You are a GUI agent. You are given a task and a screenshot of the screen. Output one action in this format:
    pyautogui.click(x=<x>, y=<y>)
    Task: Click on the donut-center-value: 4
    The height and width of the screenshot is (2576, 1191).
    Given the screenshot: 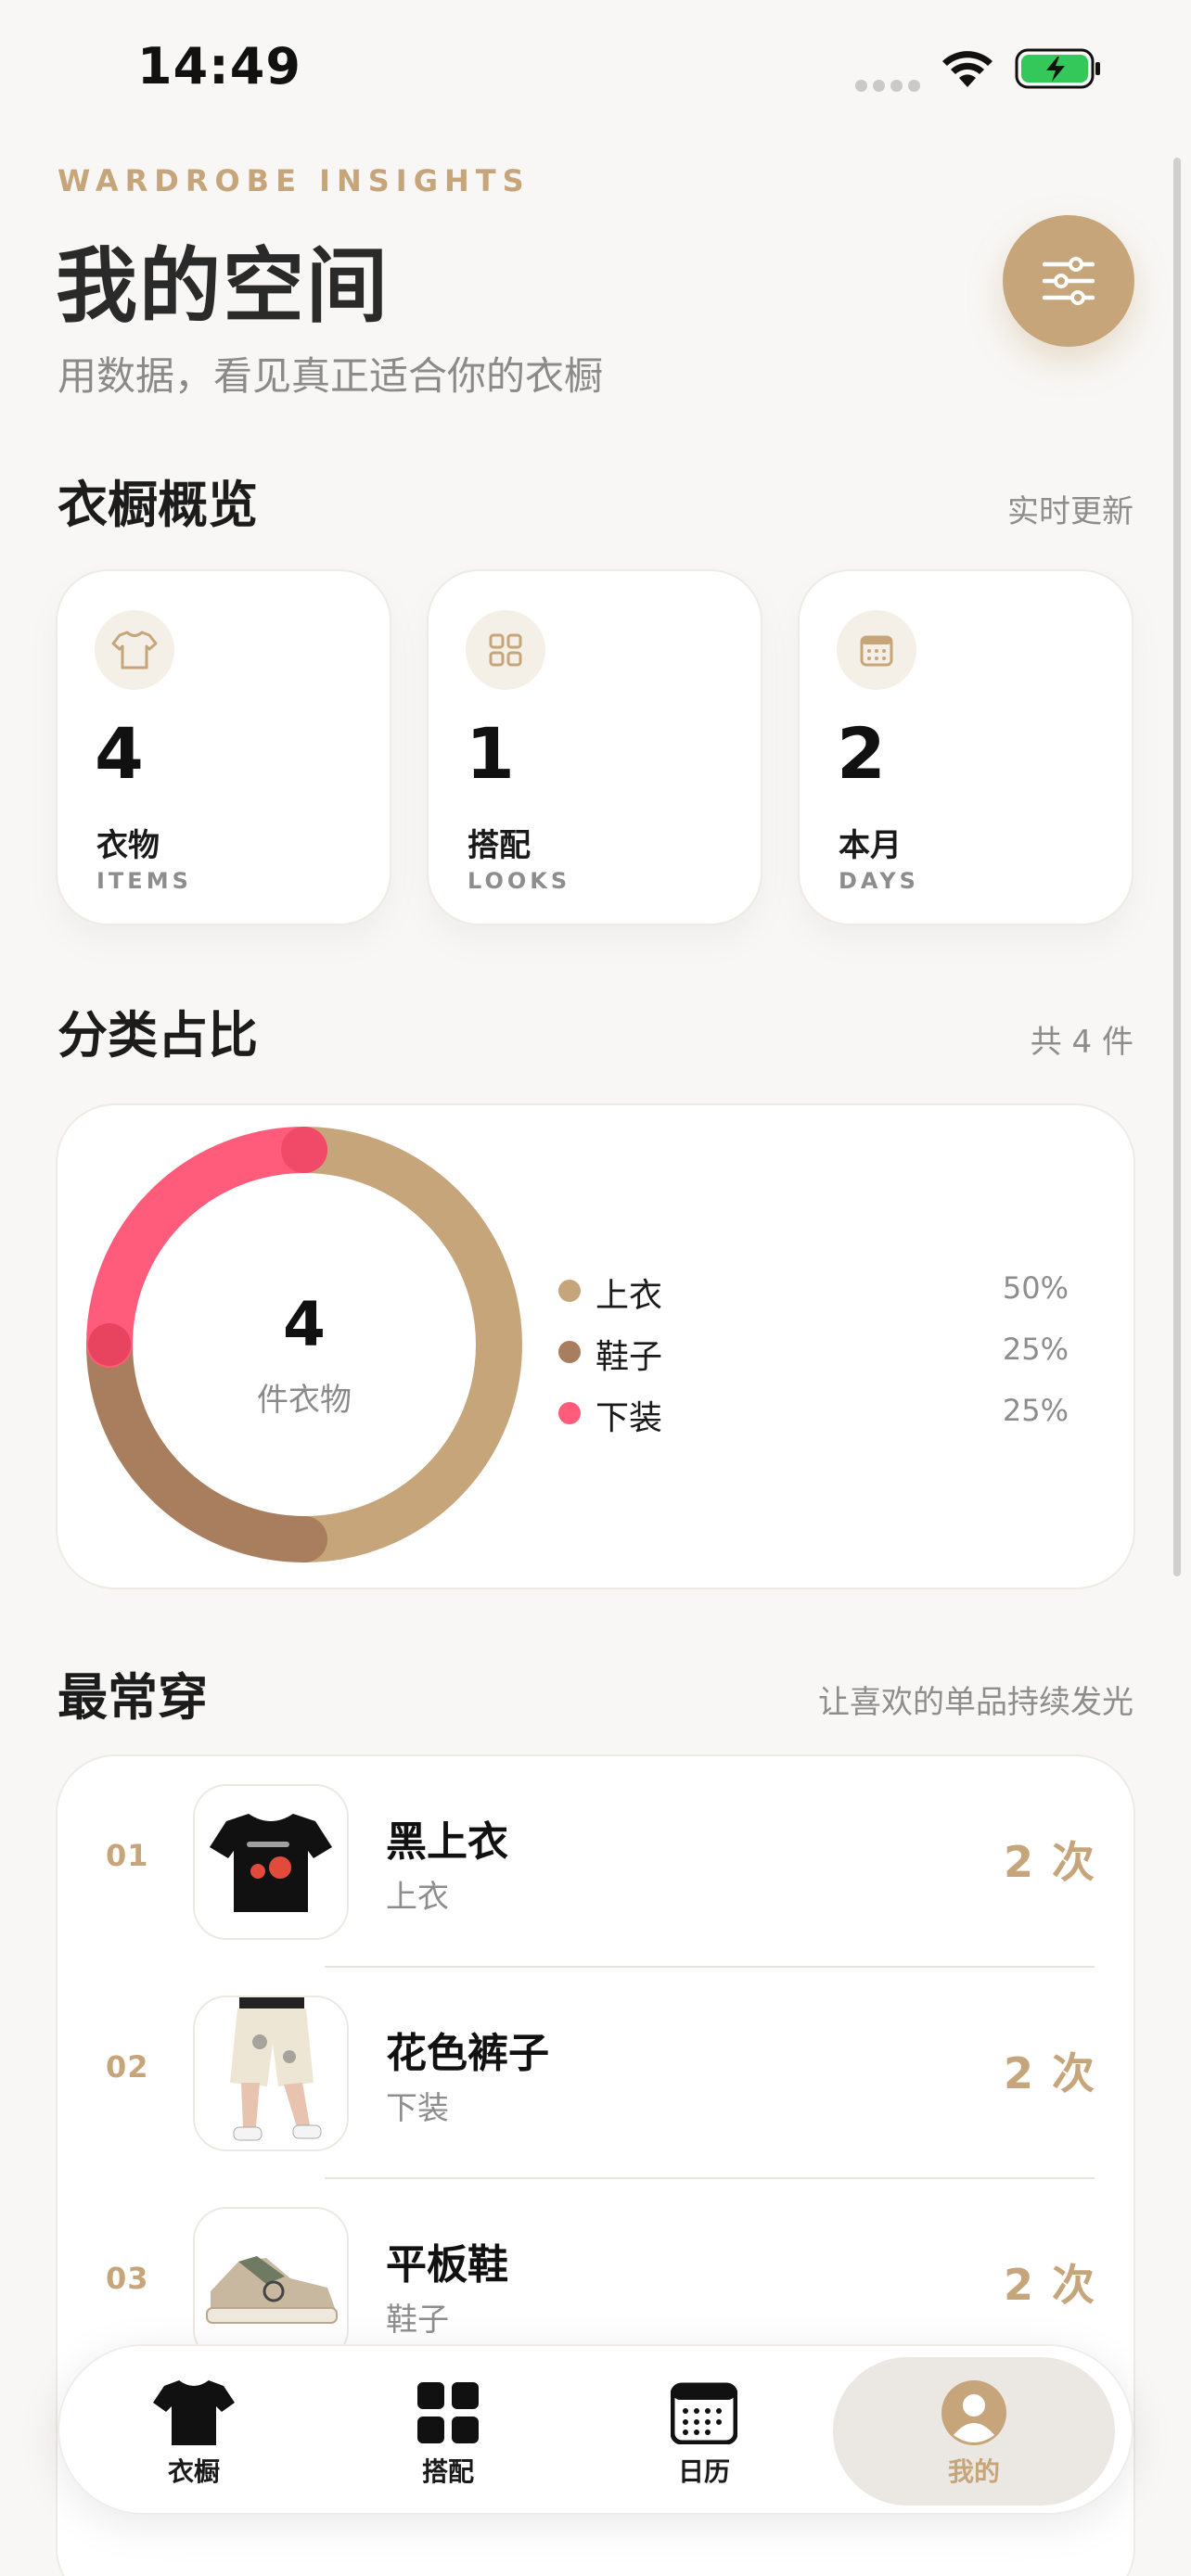 What is the action you would take?
    pyautogui.click(x=304, y=1324)
    